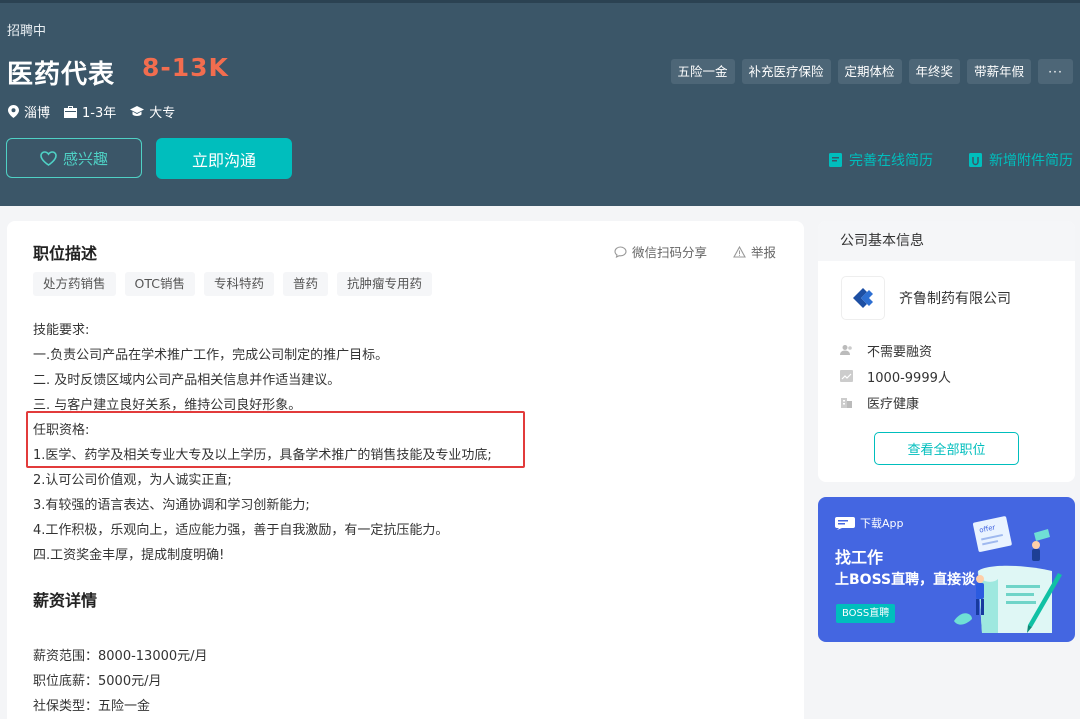 The width and height of the screenshot is (1080, 719). I want to click on download-app-label: 下载App, so click(869, 523).